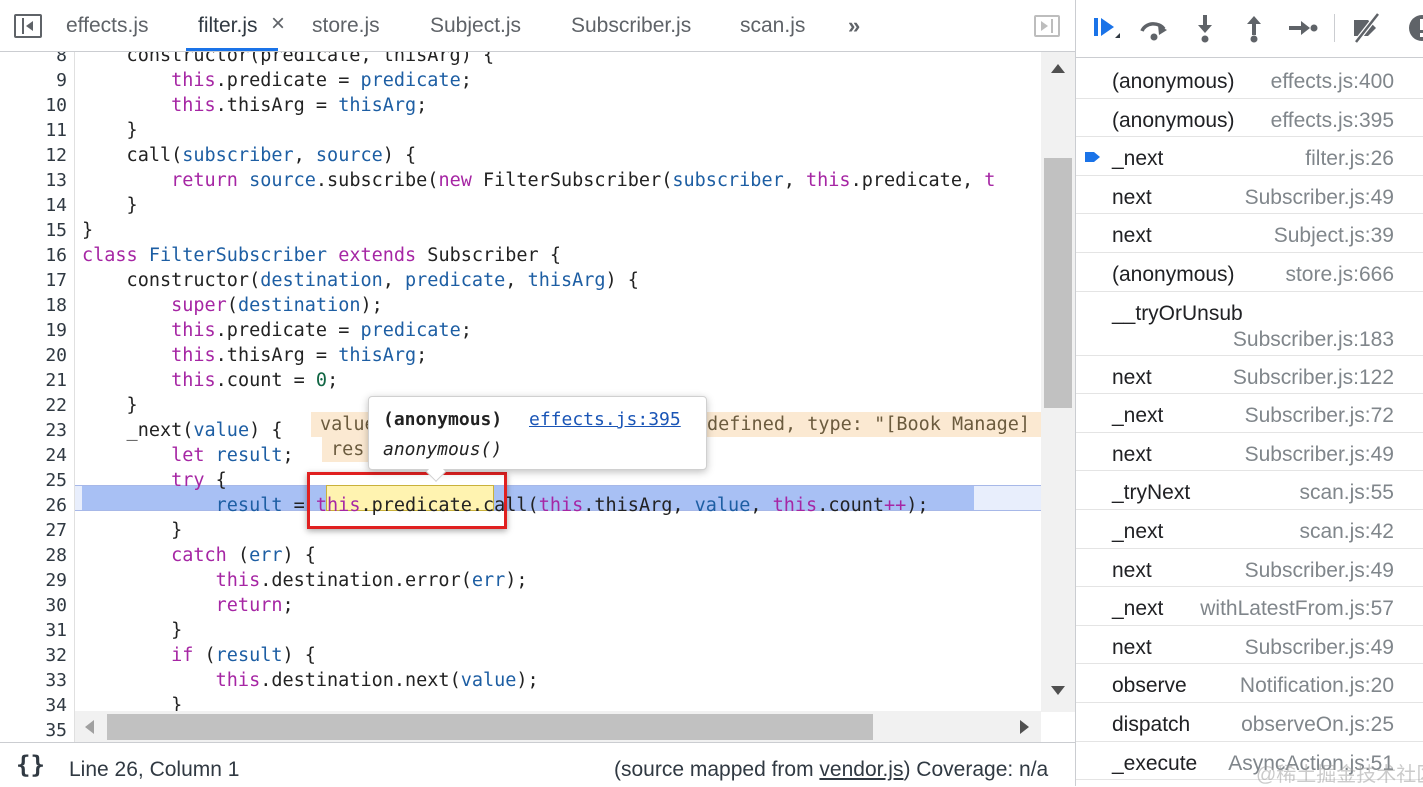 This screenshot has width=1423, height=787. Describe the element at coordinates (33, 330) in the screenshot. I see `line-number: 19` at that location.